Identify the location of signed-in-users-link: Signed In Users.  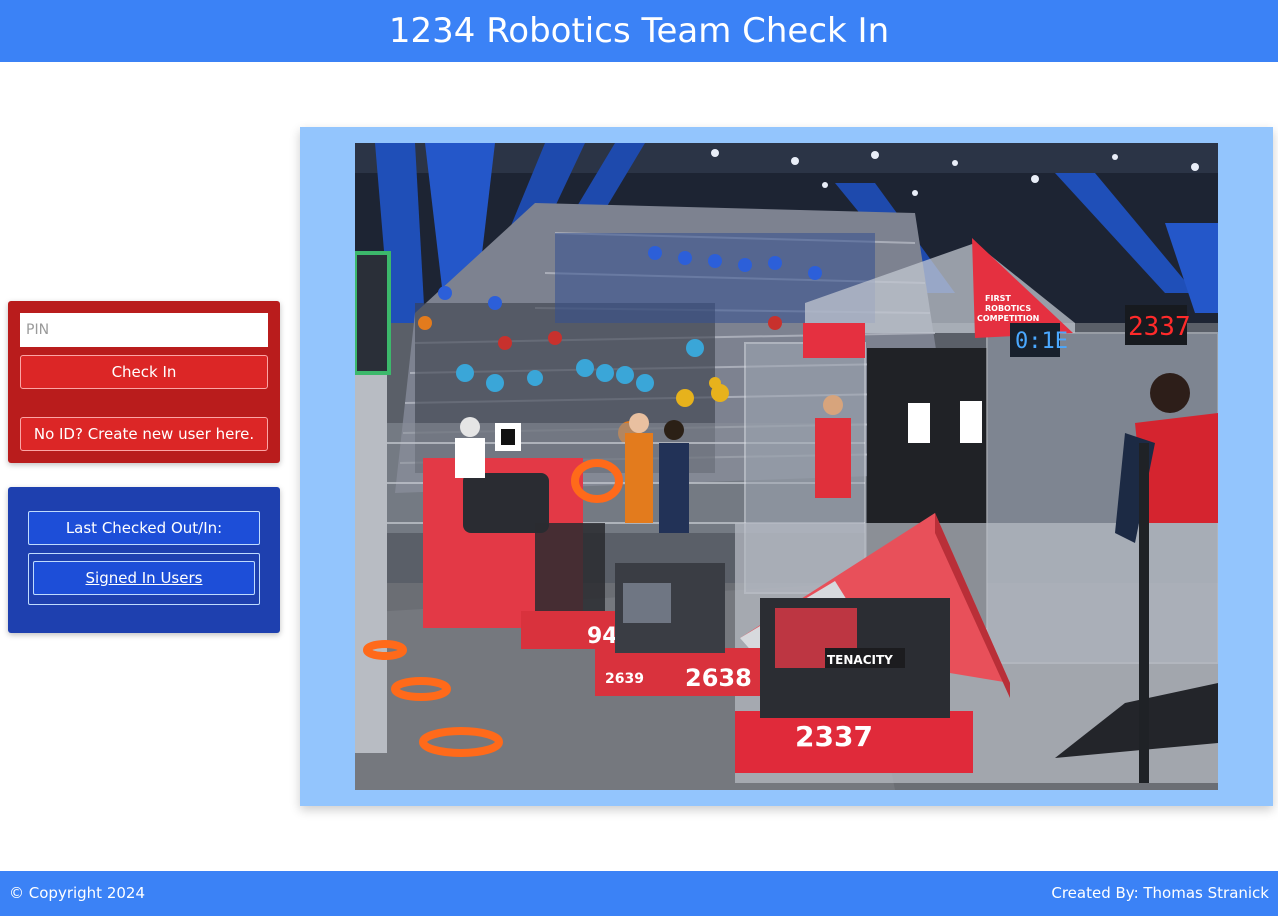
(144, 578).